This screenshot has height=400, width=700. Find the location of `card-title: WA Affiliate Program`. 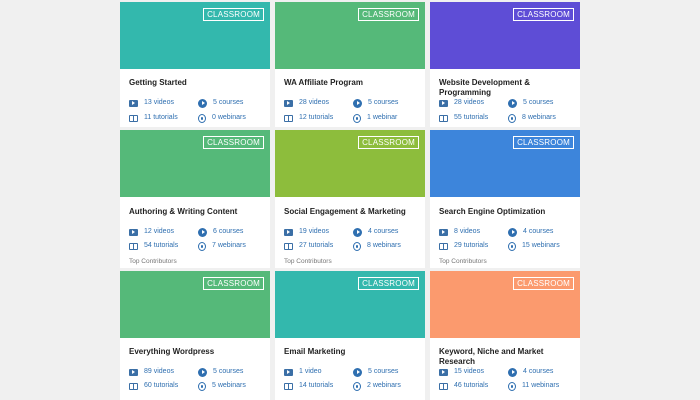

card-title: WA Affiliate Program is located at coordinates (349, 83).